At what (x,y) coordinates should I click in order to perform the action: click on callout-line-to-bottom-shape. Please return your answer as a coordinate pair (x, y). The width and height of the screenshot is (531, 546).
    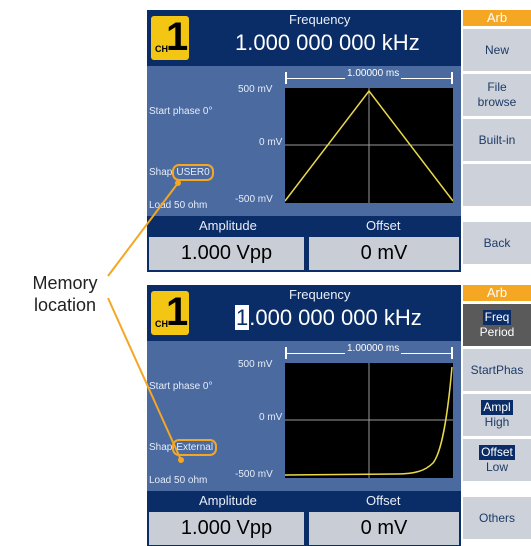
    Looking at the image, I should click on (144, 379).